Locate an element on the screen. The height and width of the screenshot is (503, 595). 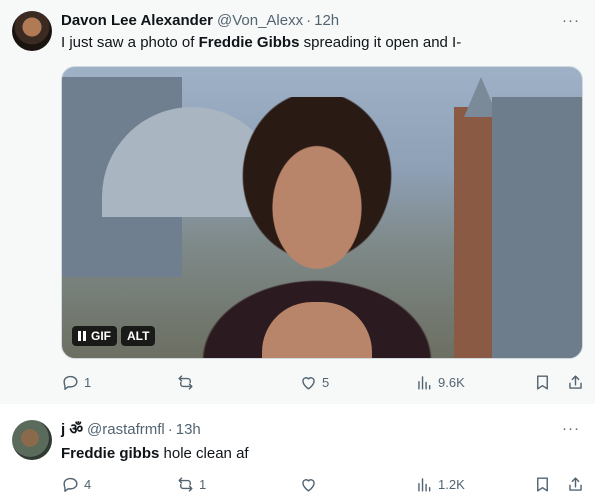
repost-count: 1 is located at coordinates (203, 484).